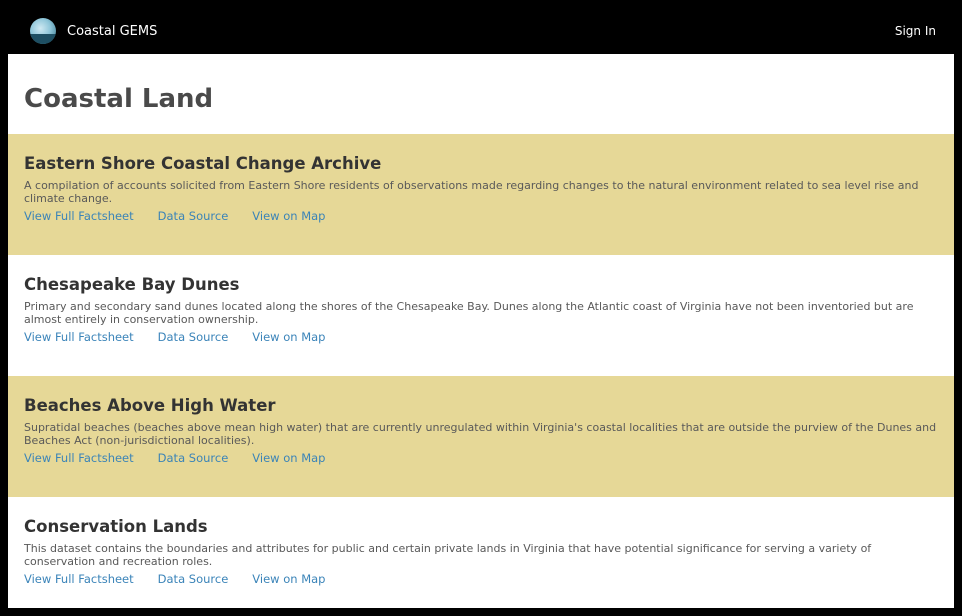 This screenshot has width=962, height=616. I want to click on card-title: Eastern Shore Coastal Change Archive, so click(203, 163).